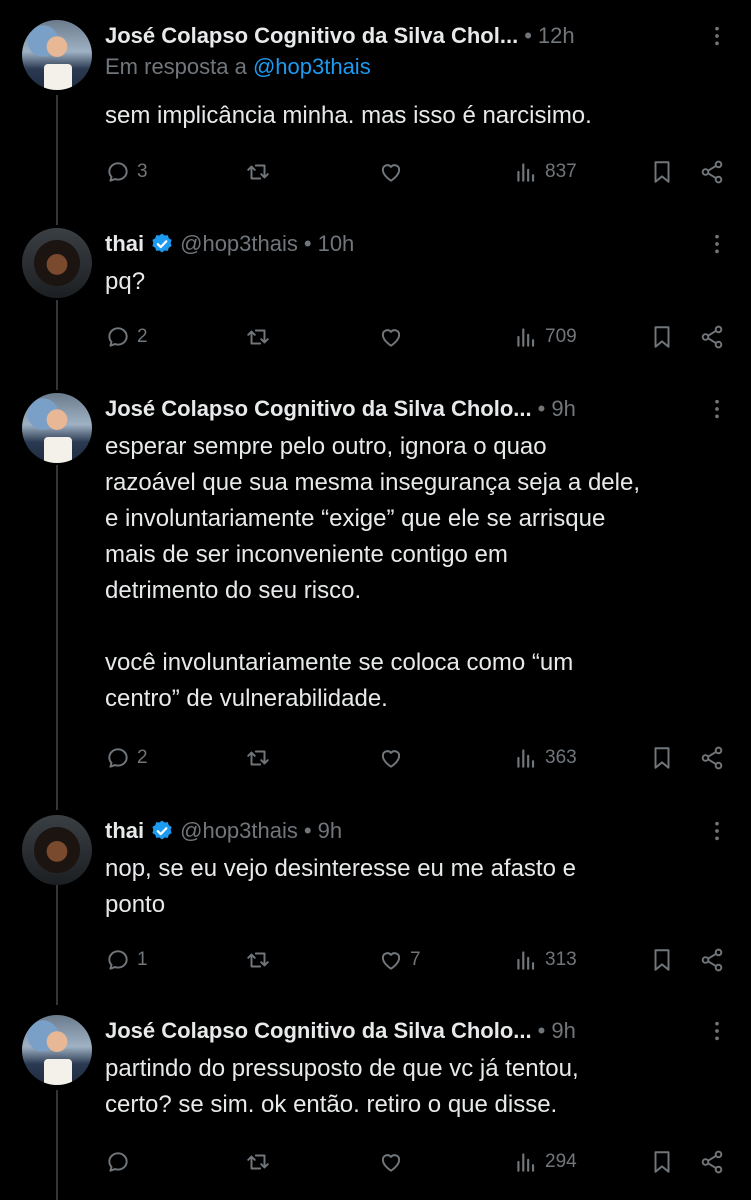 This screenshot has width=751, height=1200. I want to click on views-button: 837, so click(545, 172).